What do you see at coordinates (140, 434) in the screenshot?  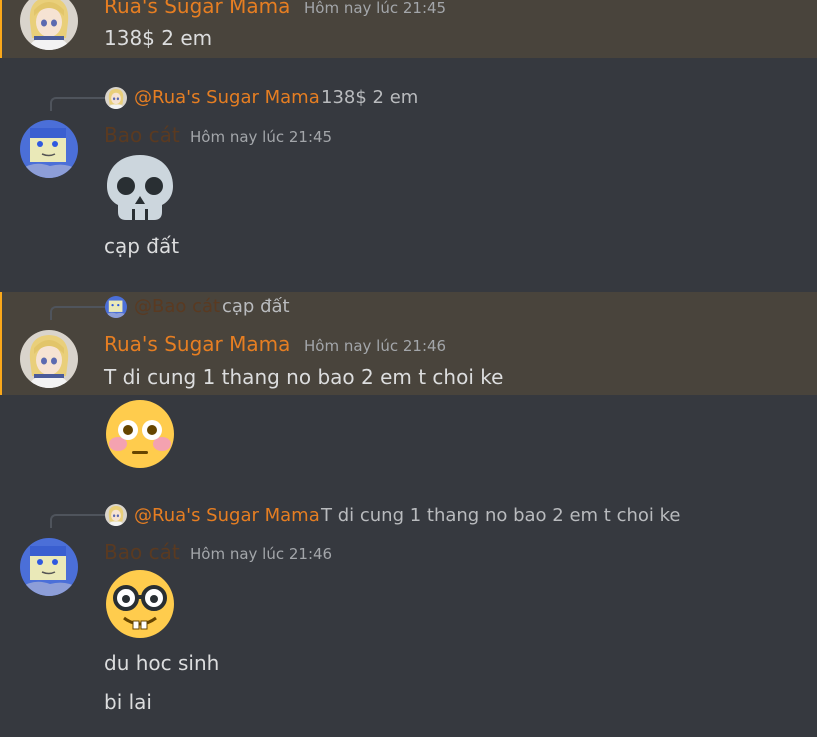 I see `flushed-face-emoji` at bounding box center [140, 434].